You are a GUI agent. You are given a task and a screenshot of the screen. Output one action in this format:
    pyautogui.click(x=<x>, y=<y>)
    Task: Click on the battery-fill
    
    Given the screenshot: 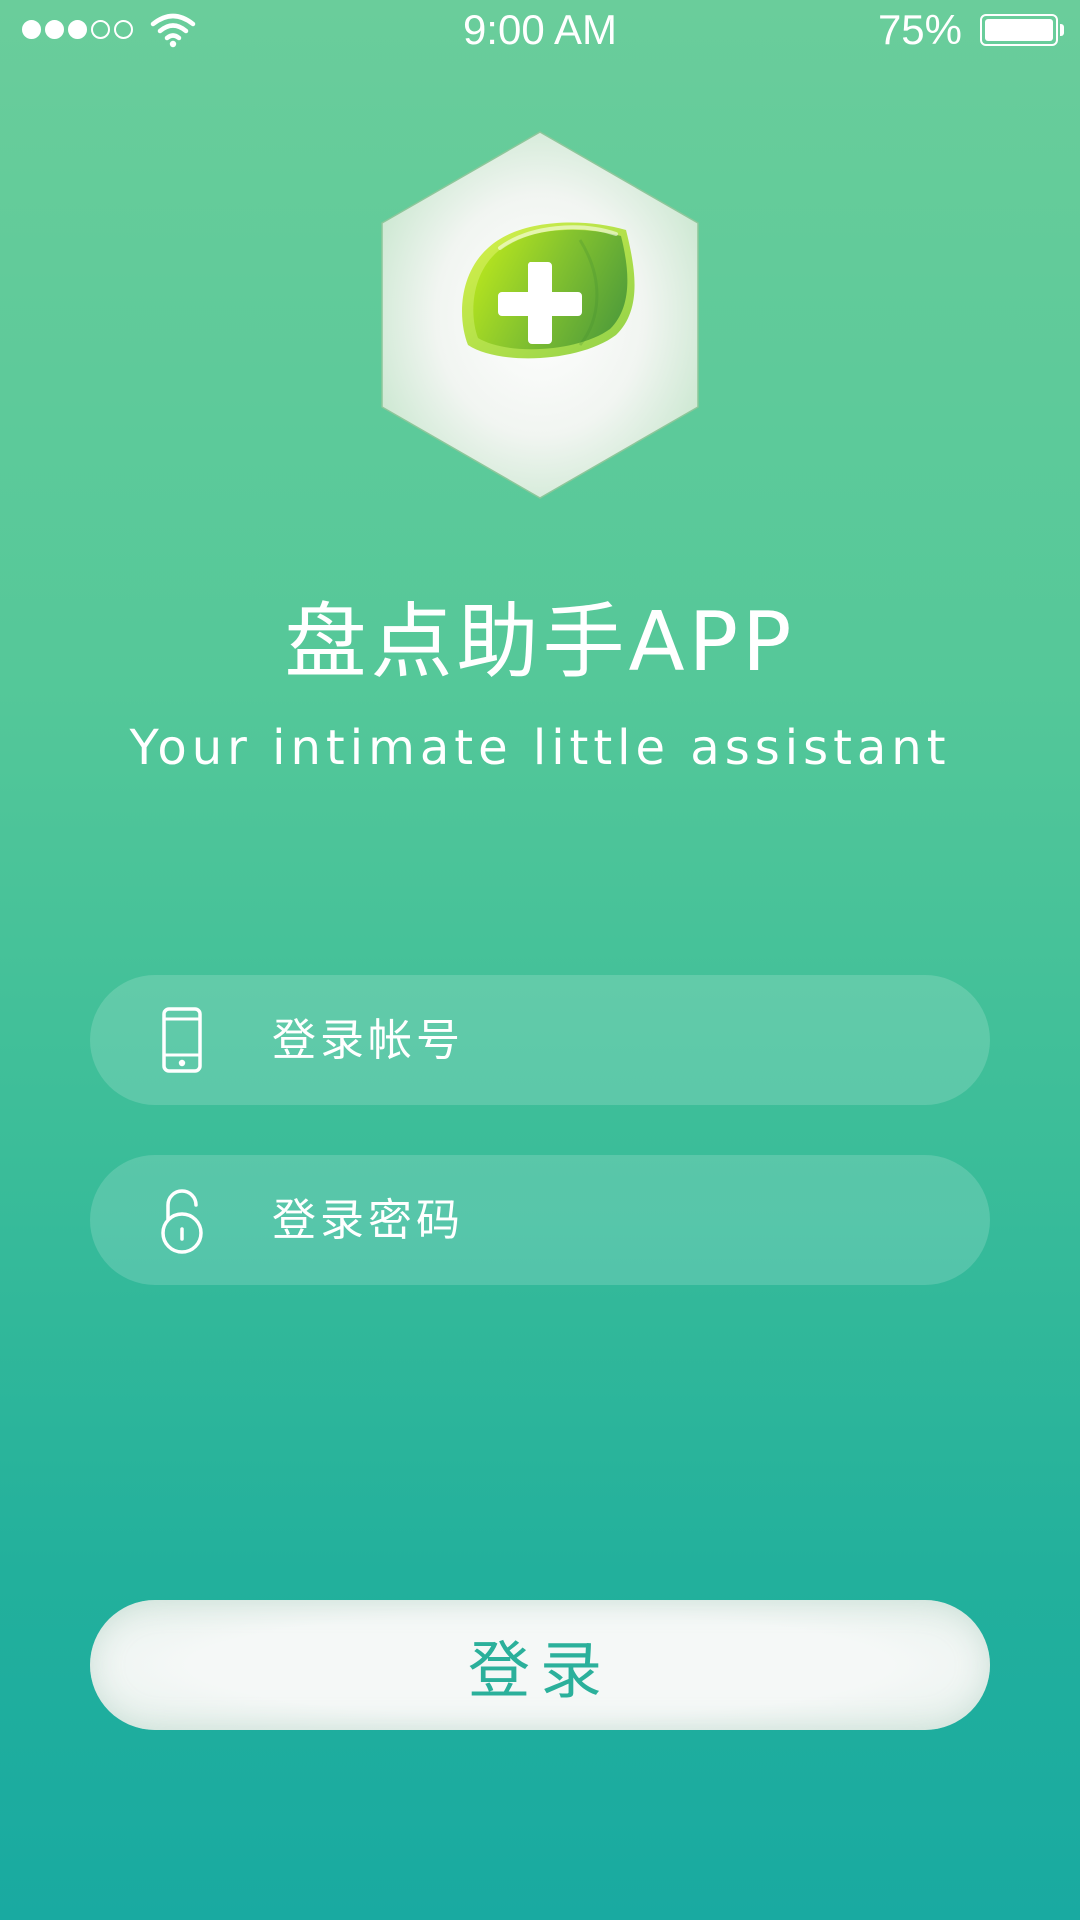 What is the action you would take?
    pyautogui.click(x=1019, y=30)
    